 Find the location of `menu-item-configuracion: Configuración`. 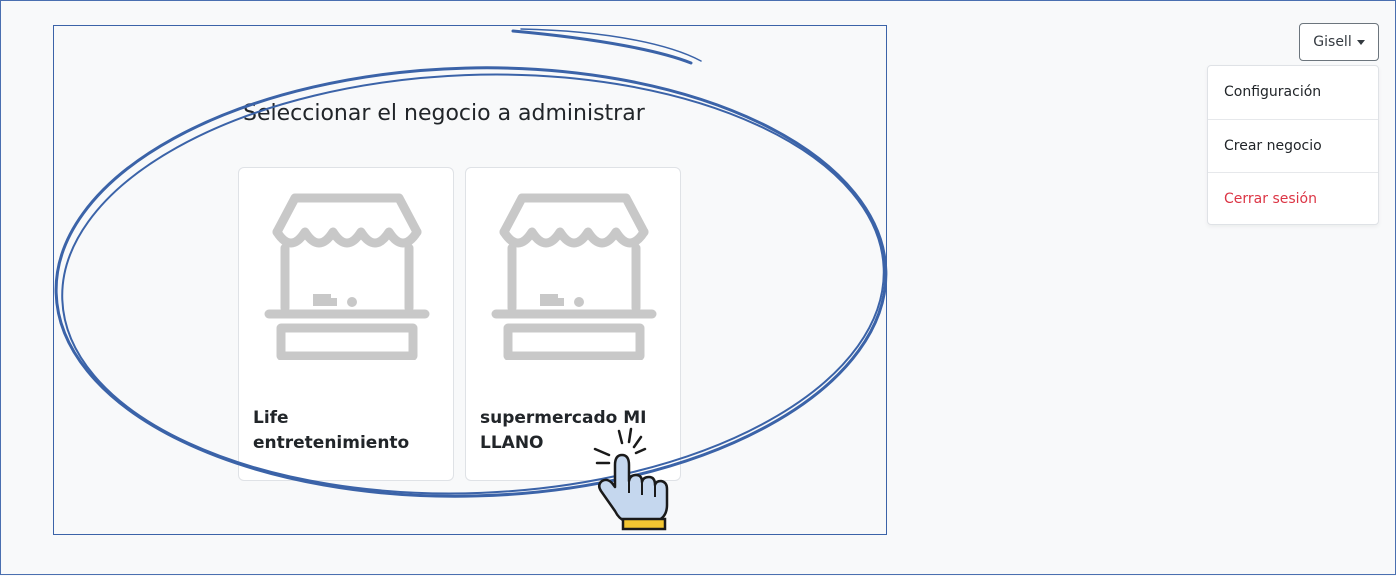

menu-item-configuracion: Configuración is located at coordinates (1293, 92).